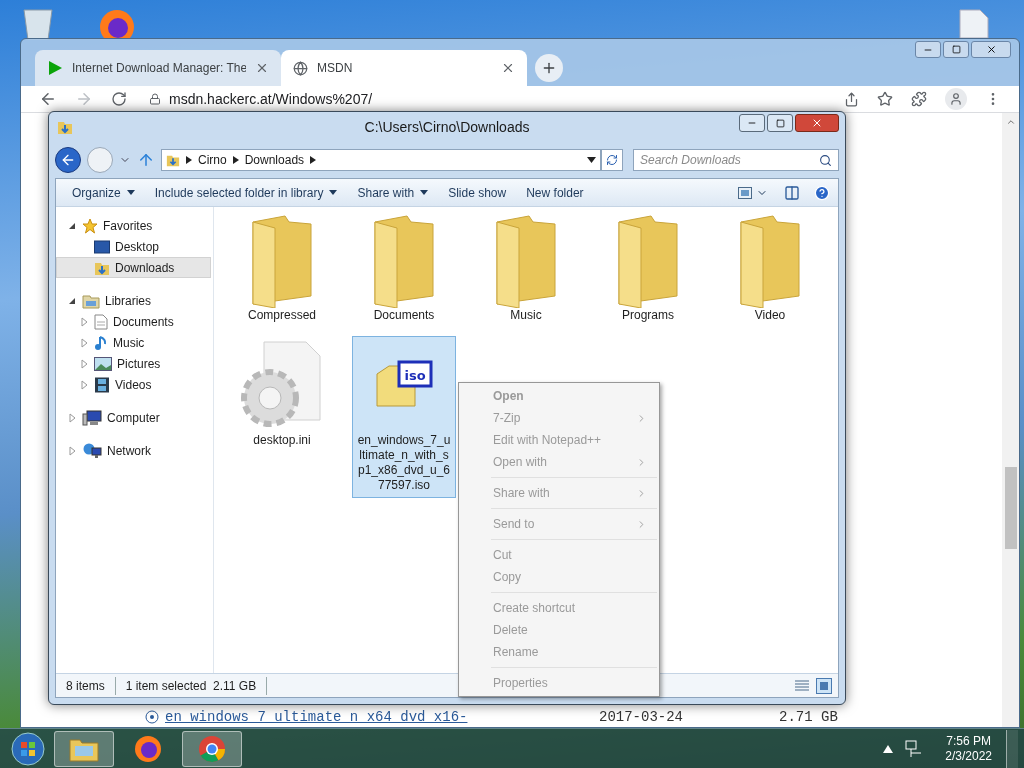 This screenshot has height=768, width=1024. Describe the element at coordinates (133, 321) in the screenshot. I see `nav-item: Documents` at that location.